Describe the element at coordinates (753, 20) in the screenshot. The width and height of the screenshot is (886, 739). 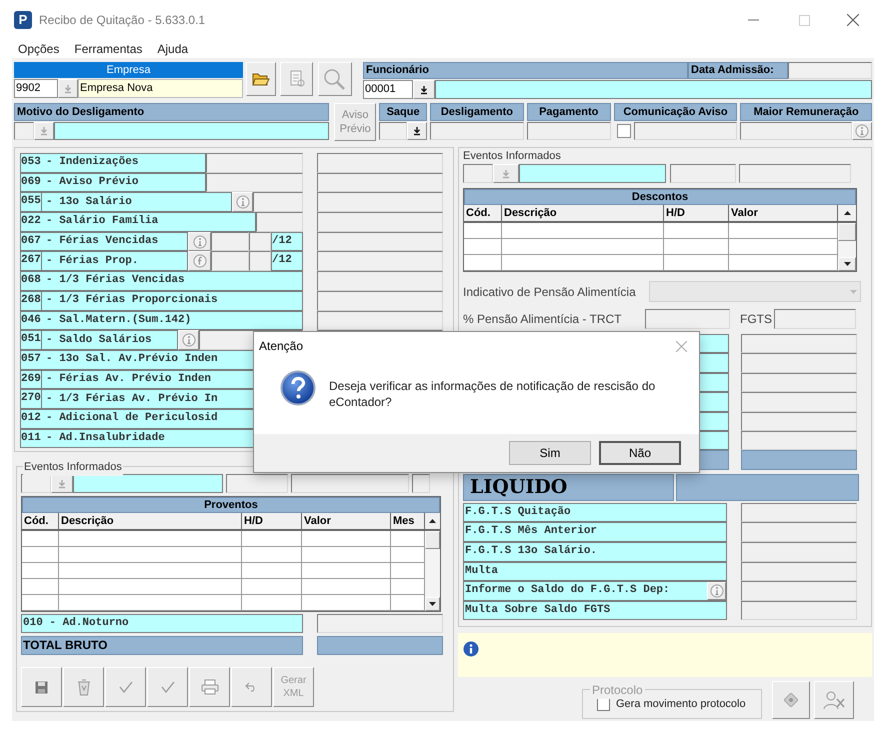
I see `minimize-icon` at that location.